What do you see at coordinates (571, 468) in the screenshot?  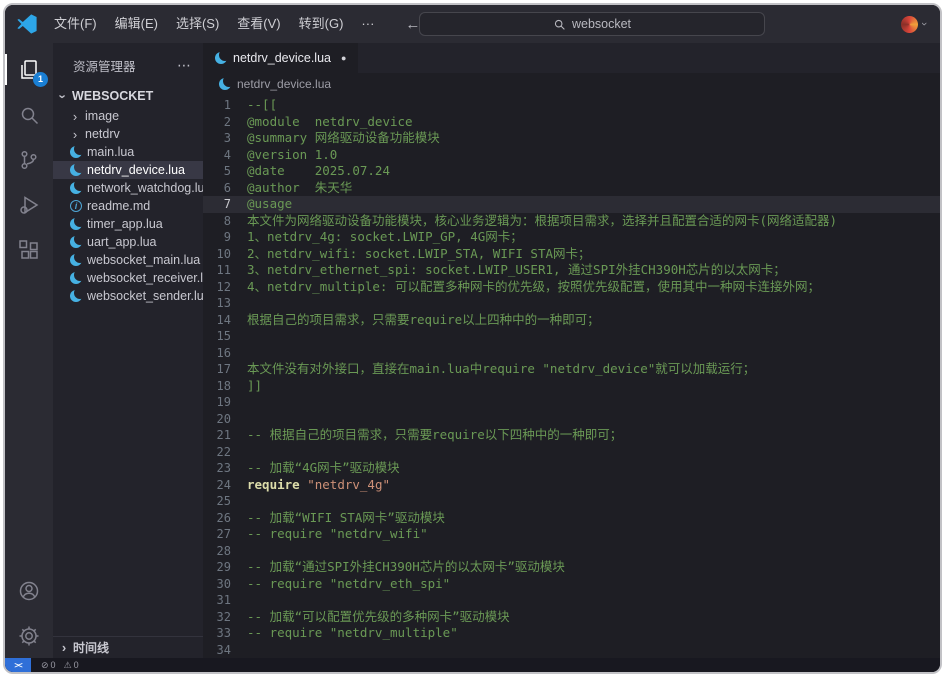 I see `code-line: 23 -- 加载“4G网卡”驱动模块` at bounding box center [571, 468].